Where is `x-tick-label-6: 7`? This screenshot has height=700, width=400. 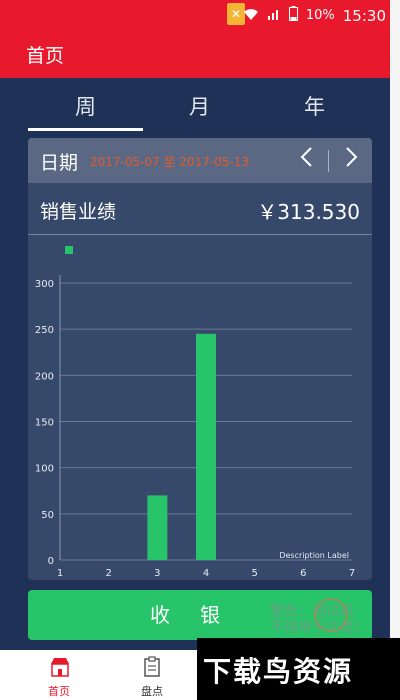 x-tick-label-6: 7 is located at coordinates (352, 573).